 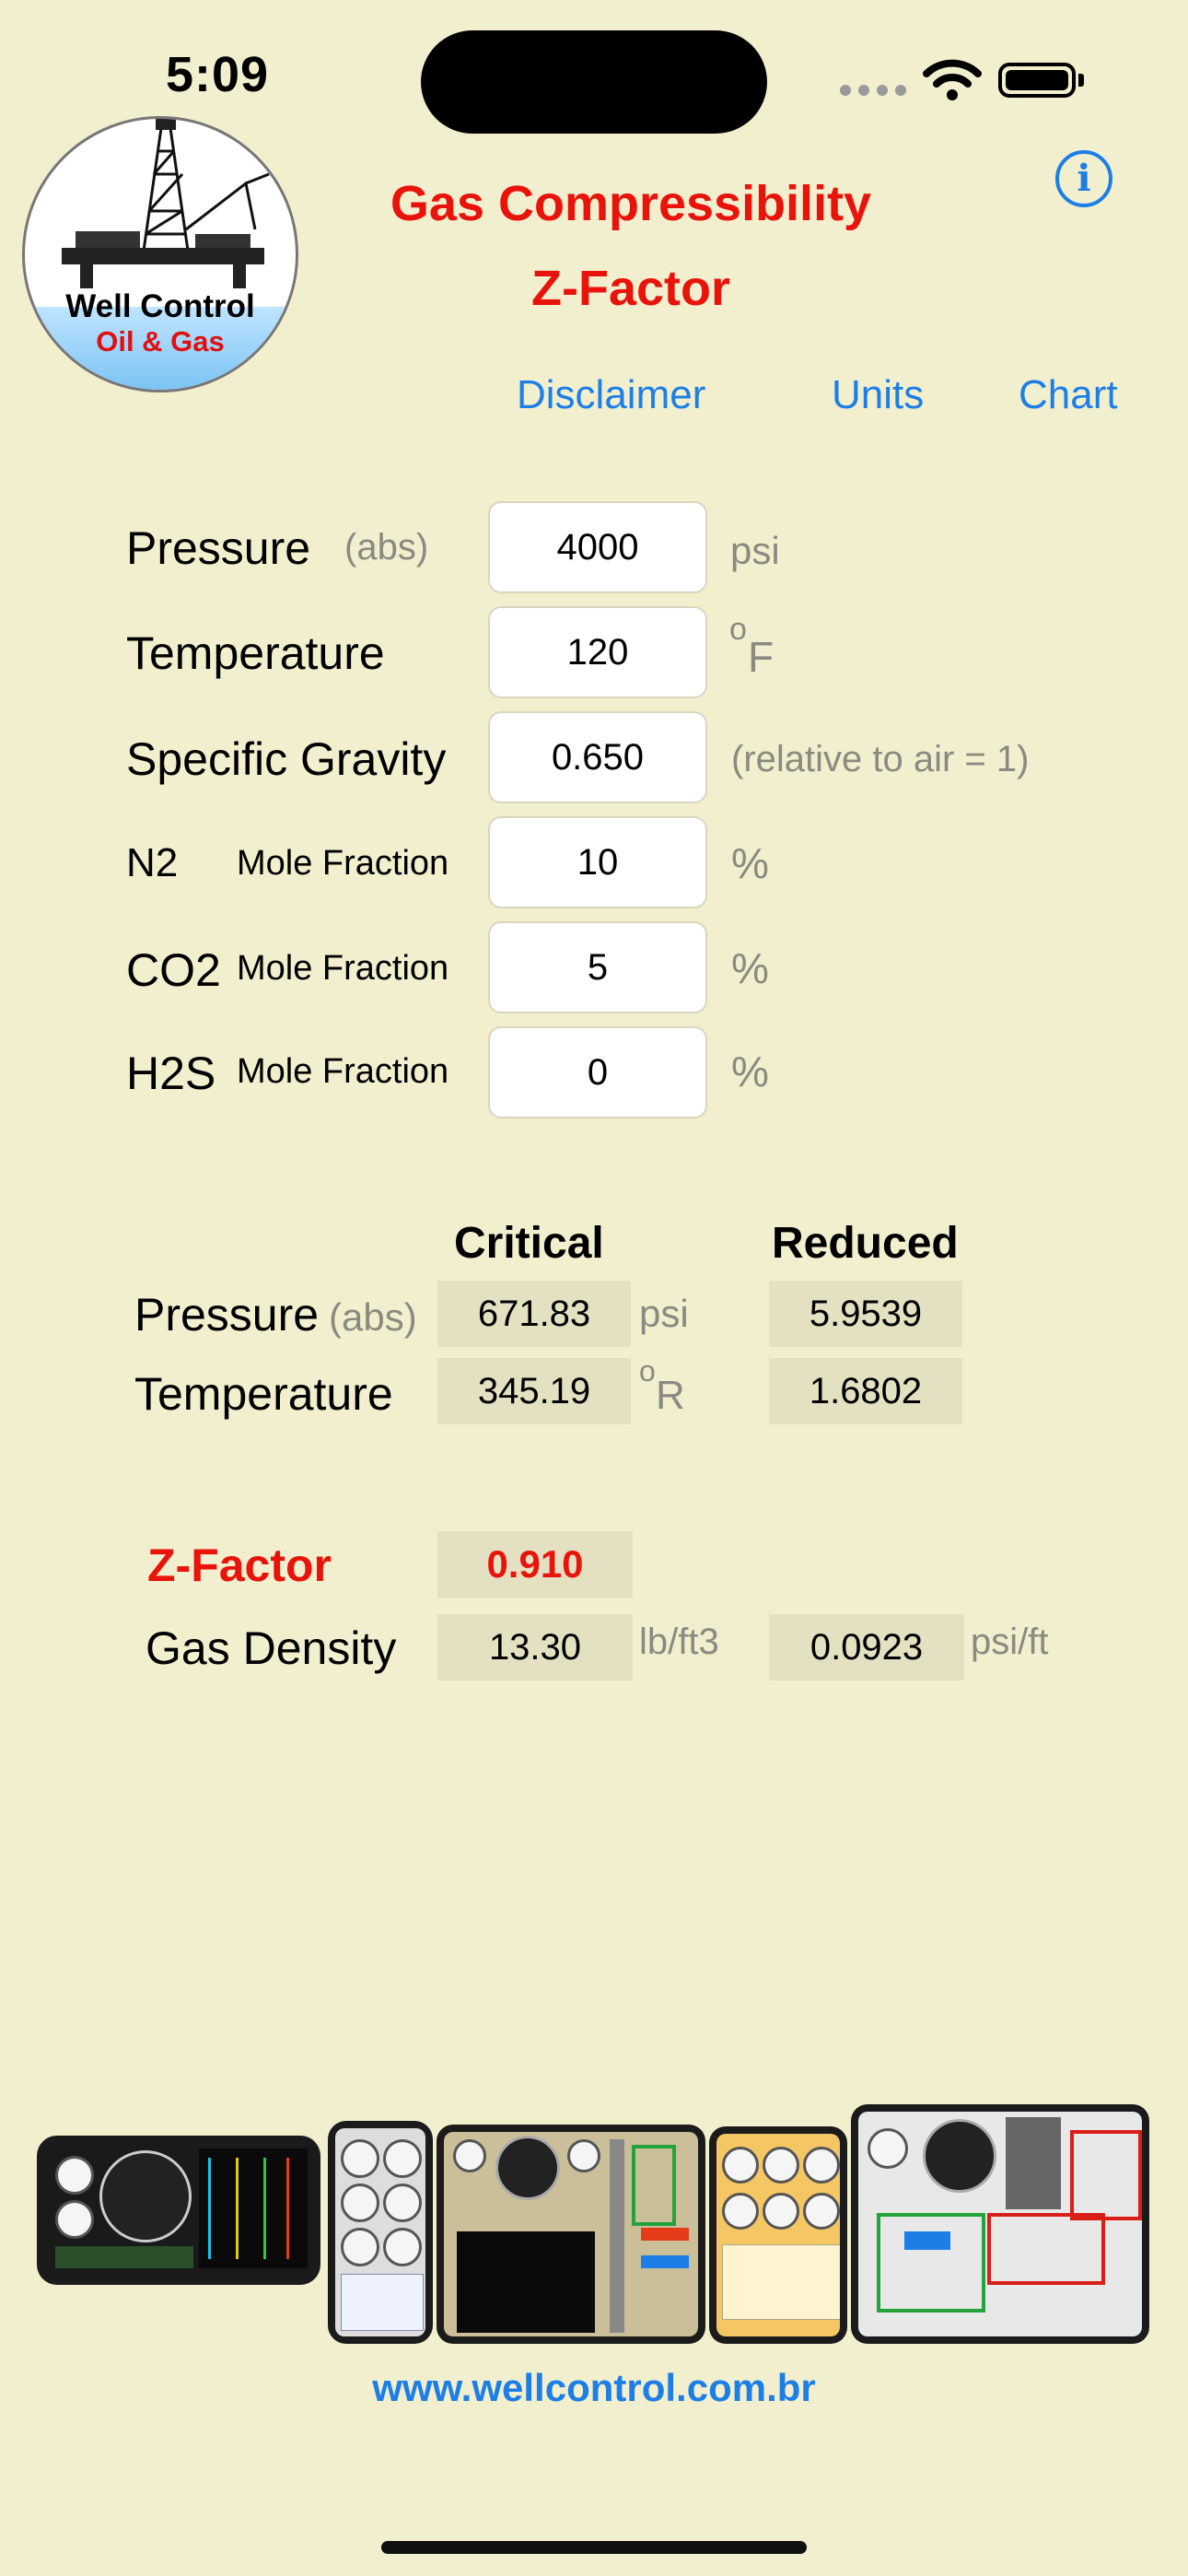 What do you see at coordinates (239, 1565) in the screenshot?
I see `z-factor-label: Z-Factor` at bounding box center [239, 1565].